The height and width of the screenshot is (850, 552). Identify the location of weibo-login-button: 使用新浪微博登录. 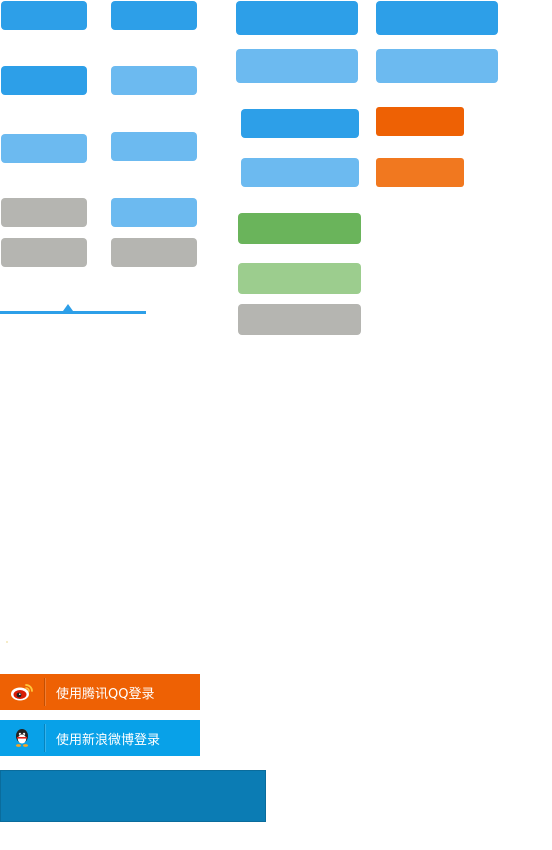
(100, 738).